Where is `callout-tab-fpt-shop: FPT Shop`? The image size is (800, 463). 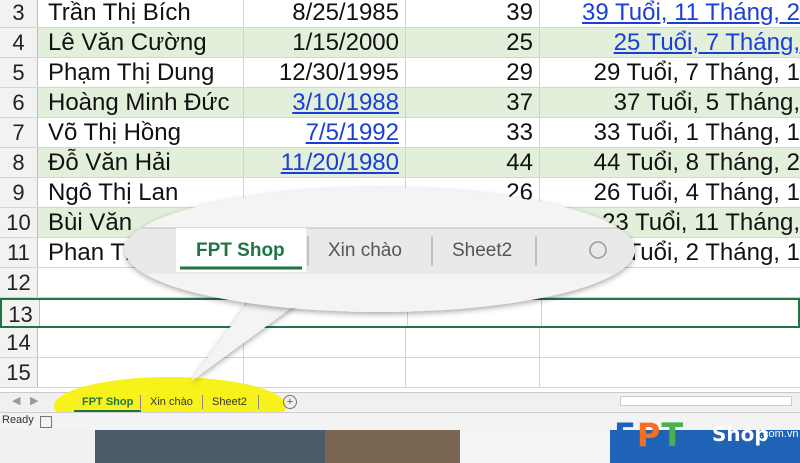 callout-tab-fpt-shop: FPT Shop is located at coordinates (240, 250).